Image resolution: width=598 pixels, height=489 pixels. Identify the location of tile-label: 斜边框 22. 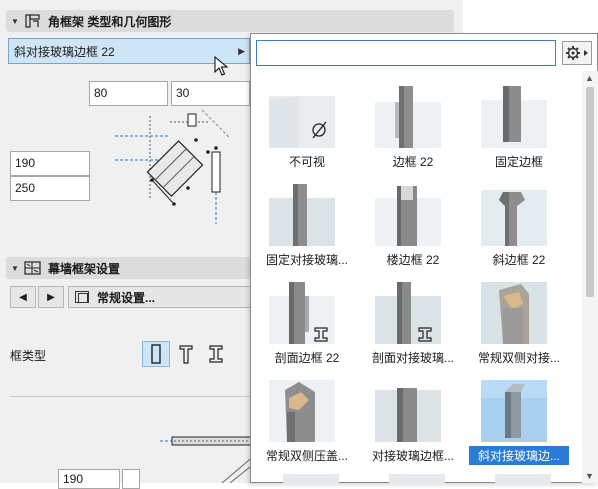
(519, 260).